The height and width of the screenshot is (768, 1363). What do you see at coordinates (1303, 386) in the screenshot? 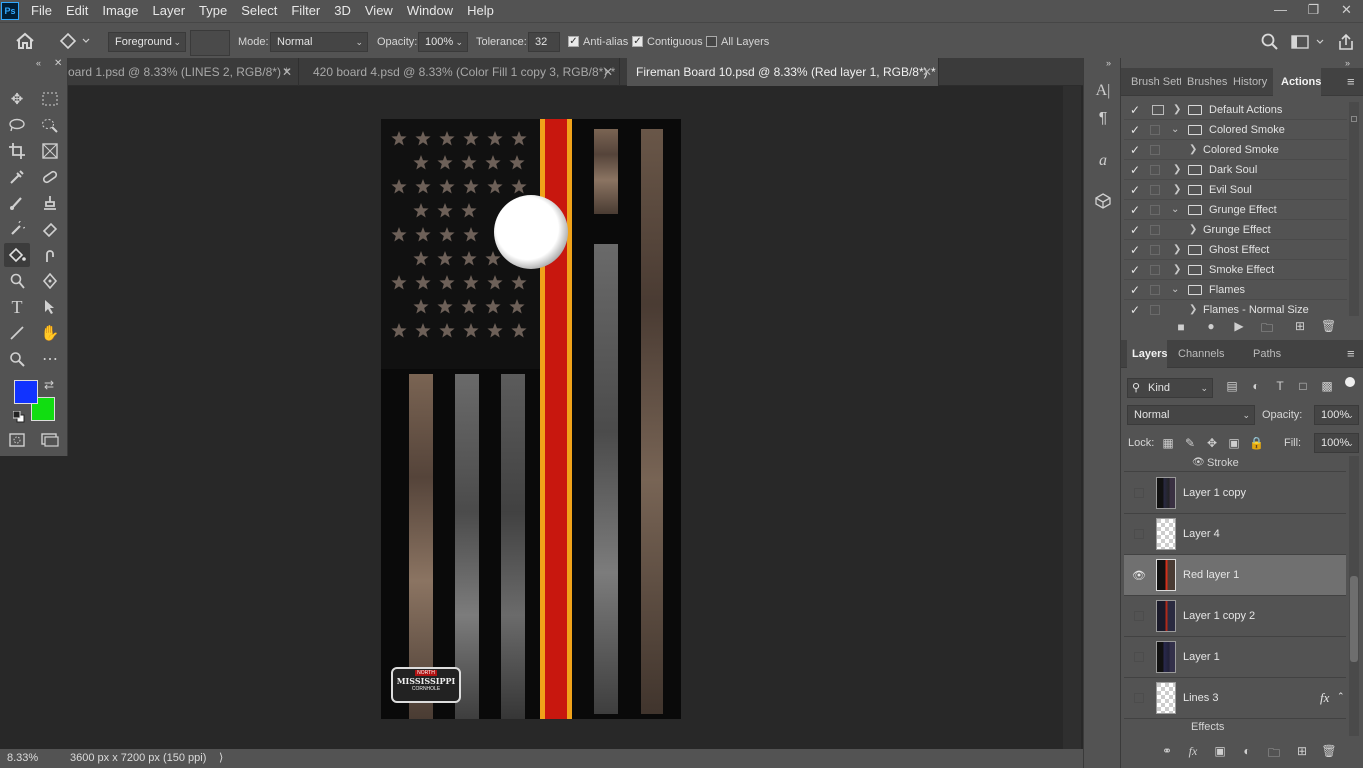
I see `filter-shape-icon: □` at bounding box center [1303, 386].